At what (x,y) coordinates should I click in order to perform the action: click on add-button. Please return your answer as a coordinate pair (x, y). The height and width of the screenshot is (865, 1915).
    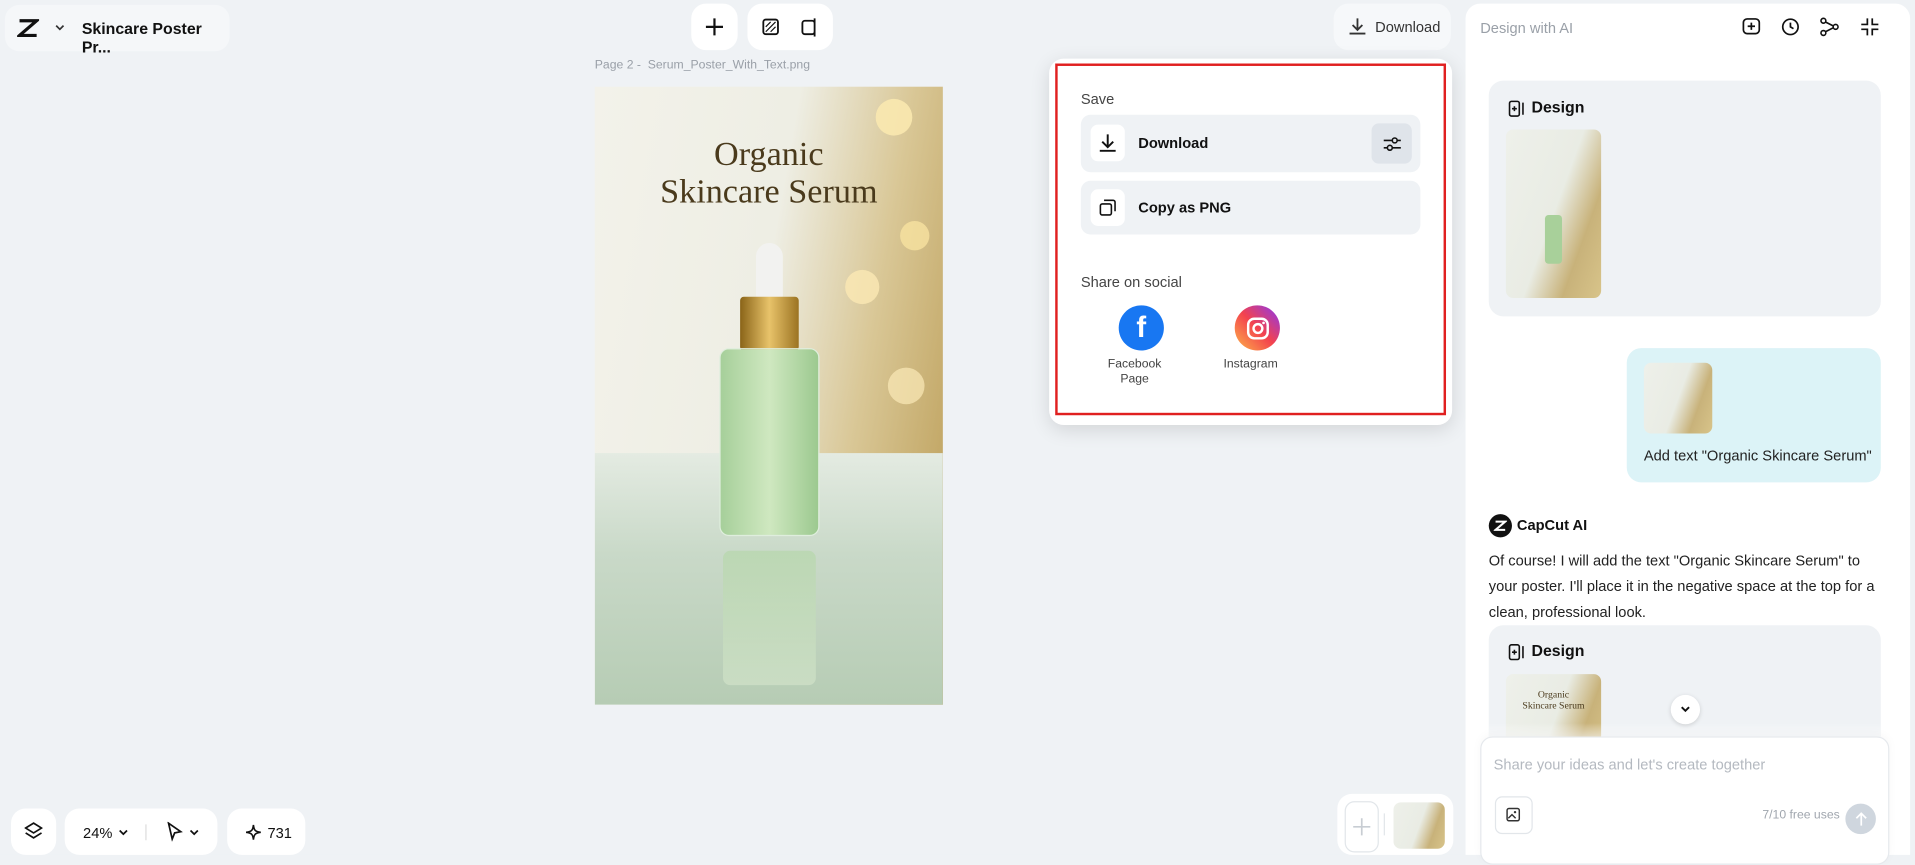
    Looking at the image, I should click on (714, 27).